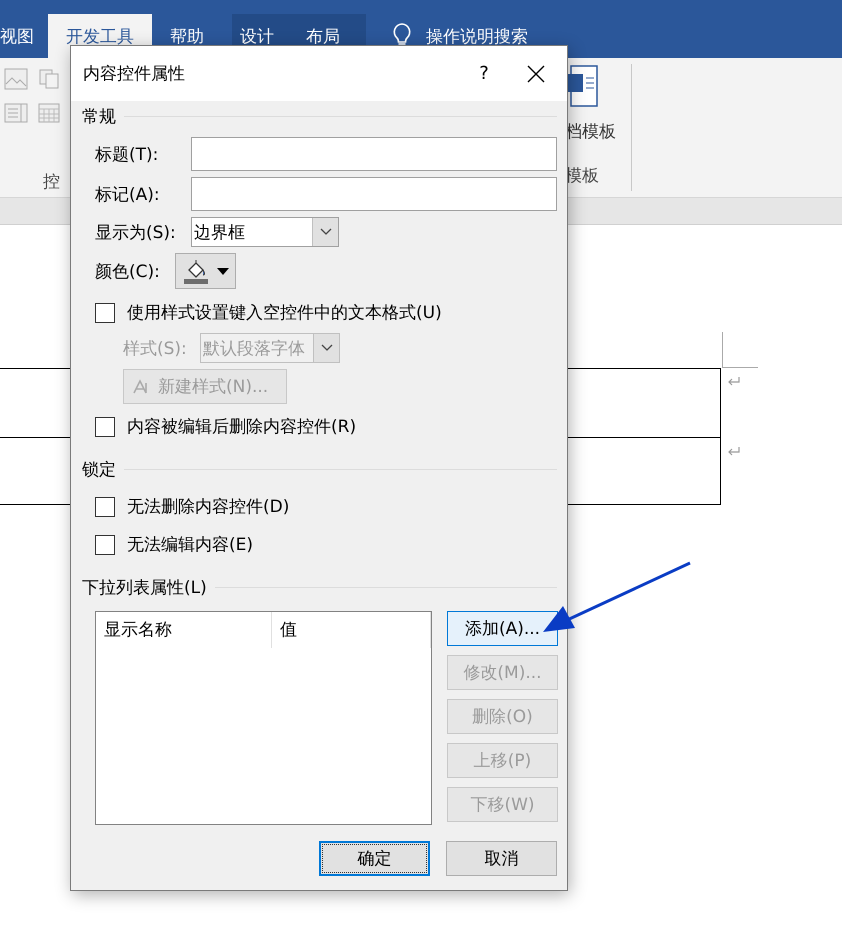 The height and width of the screenshot is (925, 842). Describe the element at coordinates (134, 74) in the screenshot. I see `dialog-title: 内容控件属性` at that location.